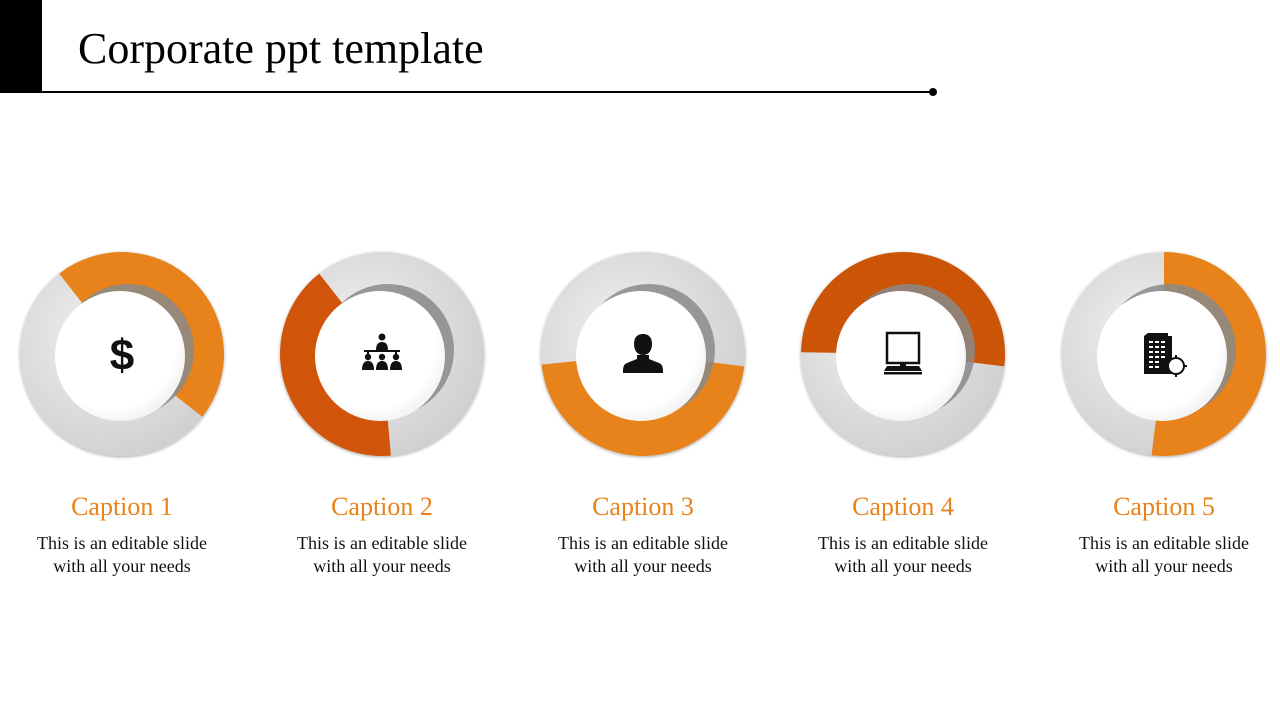 The width and height of the screenshot is (1280, 720). I want to click on caption-title-2: Caption 2, so click(382, 506).